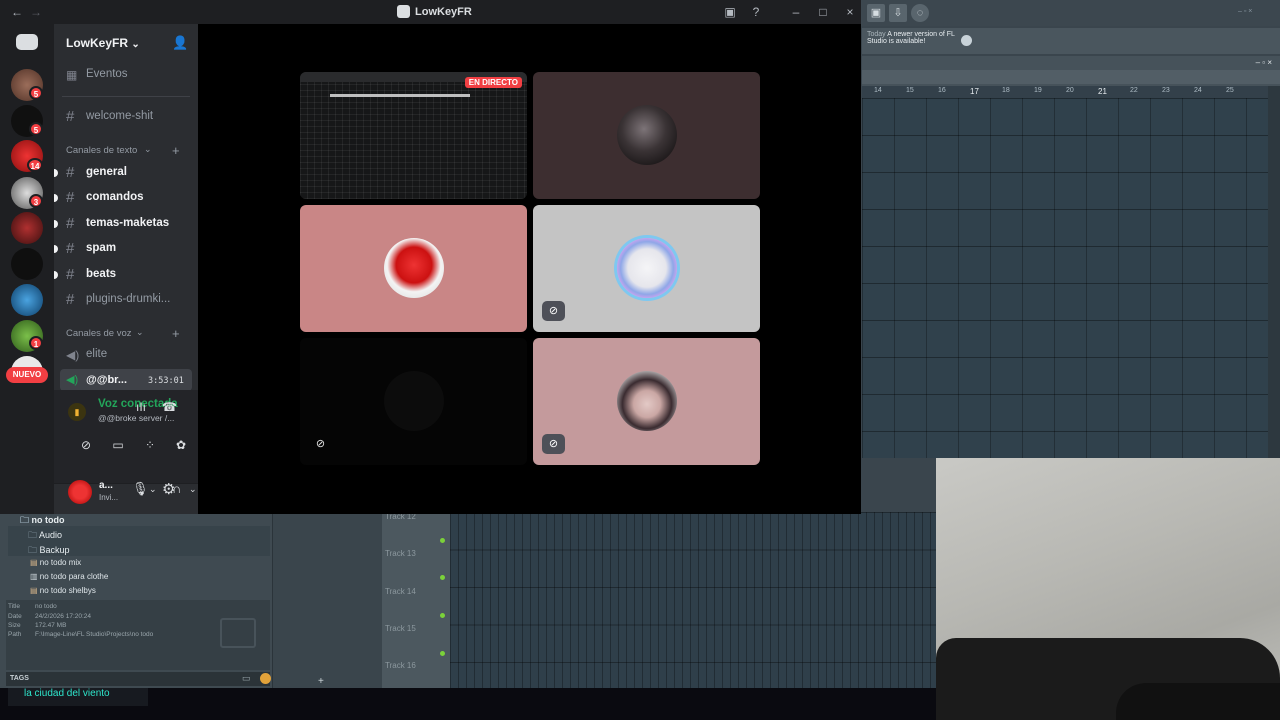 The image size is (1280, 720). I want to click on render-icon: ⇩, so click(898, 13).